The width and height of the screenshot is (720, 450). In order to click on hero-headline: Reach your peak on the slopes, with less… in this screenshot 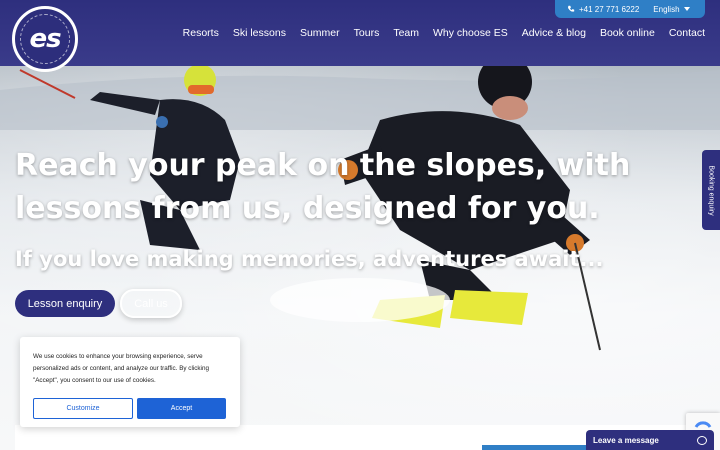, I will do `click(323, 187)`.